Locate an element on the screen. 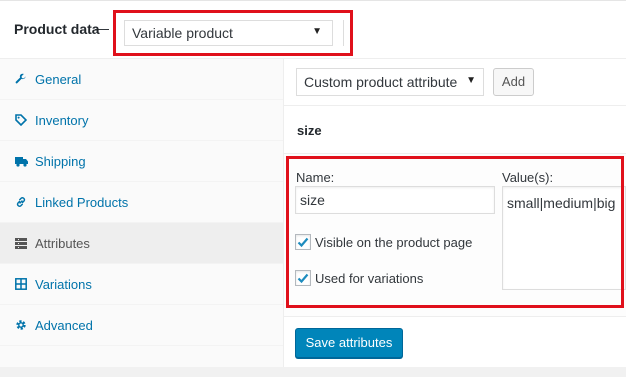  tab-shipping: Shipping is located at coordinates (141, 161).